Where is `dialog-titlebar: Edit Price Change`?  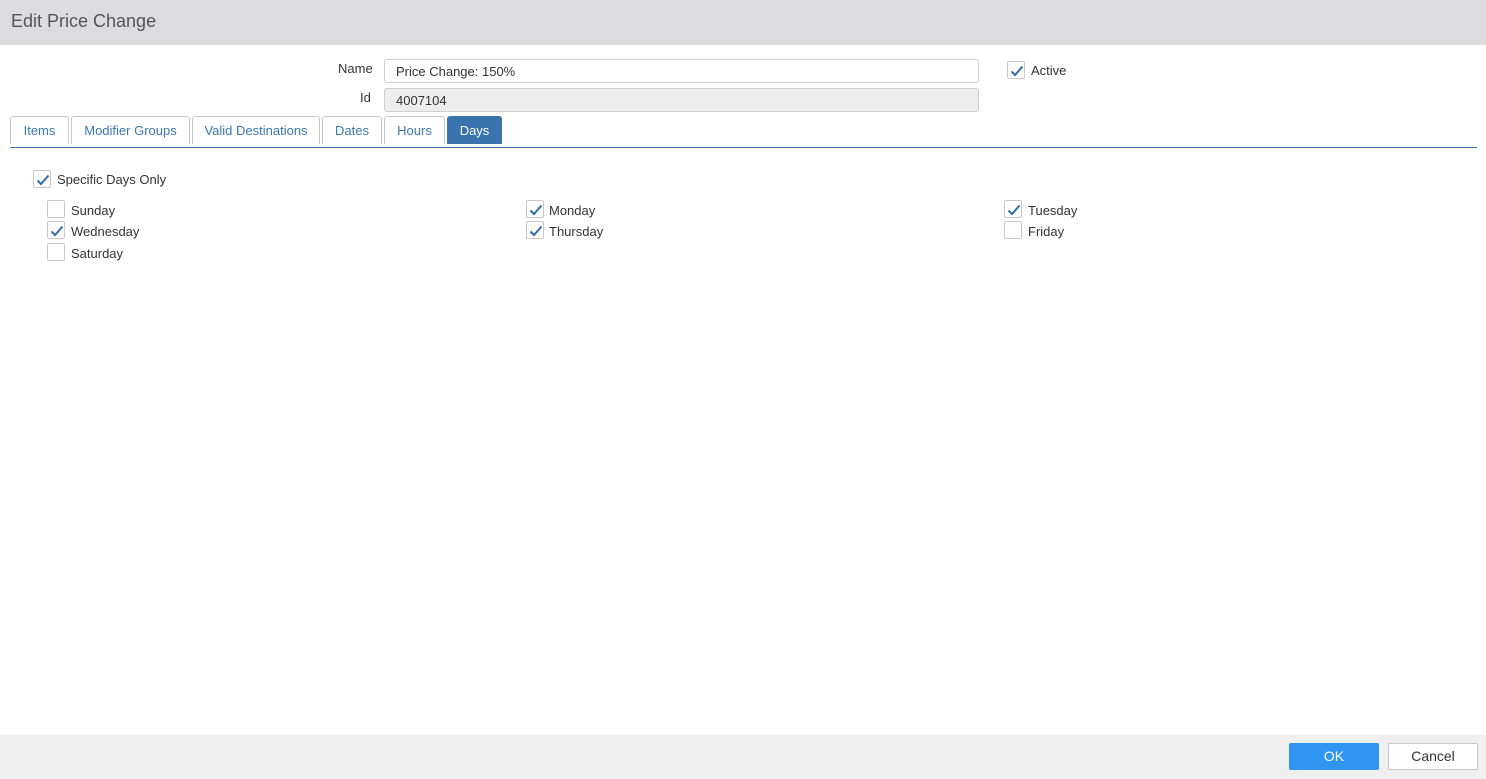
dialog-titlebar: Edit Price Change is located at coordinates (743, 22).